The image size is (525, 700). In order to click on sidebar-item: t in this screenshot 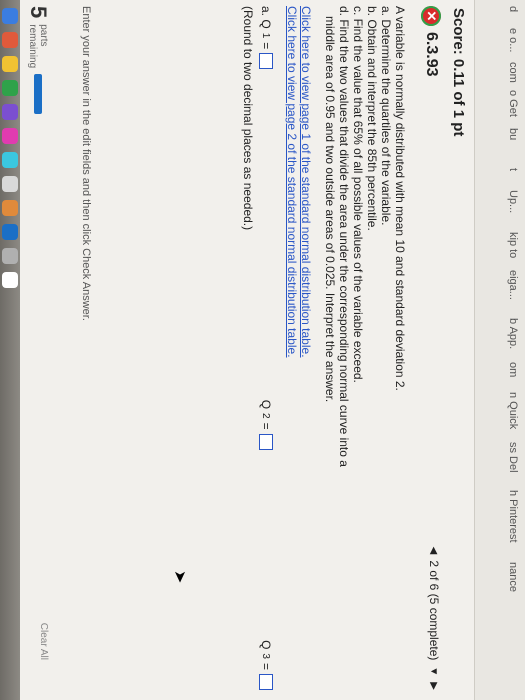, I will do `click(513, 169)`.